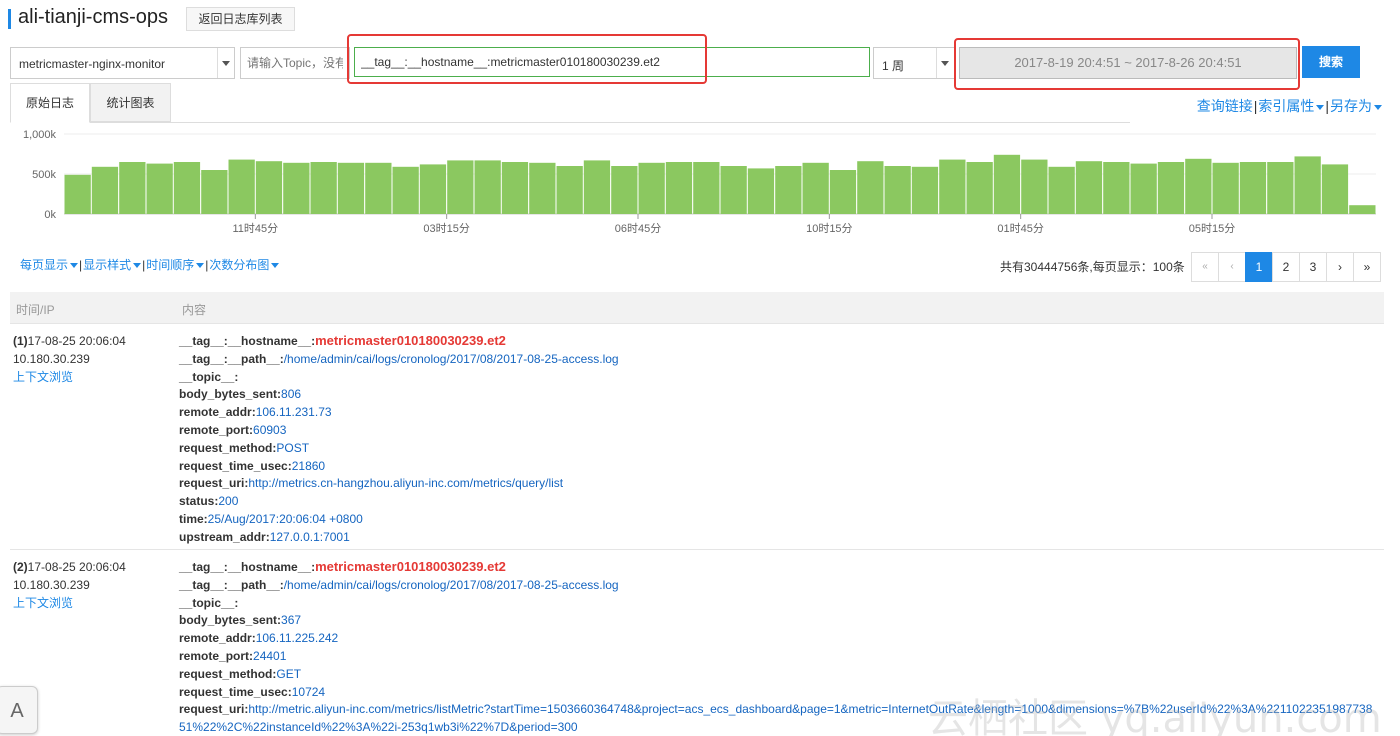 This screenshot has height=736, width=1400. What do you see at coordinates (308, 466) in the screenshot?
I see `log-field-value: 21860` at bounding box center [308, 466].